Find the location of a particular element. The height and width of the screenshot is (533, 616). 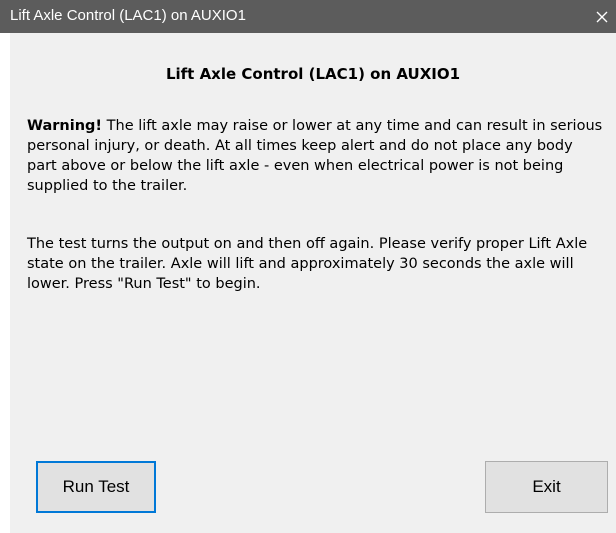

exit-button: Exit is located at coordinates (546, 487).